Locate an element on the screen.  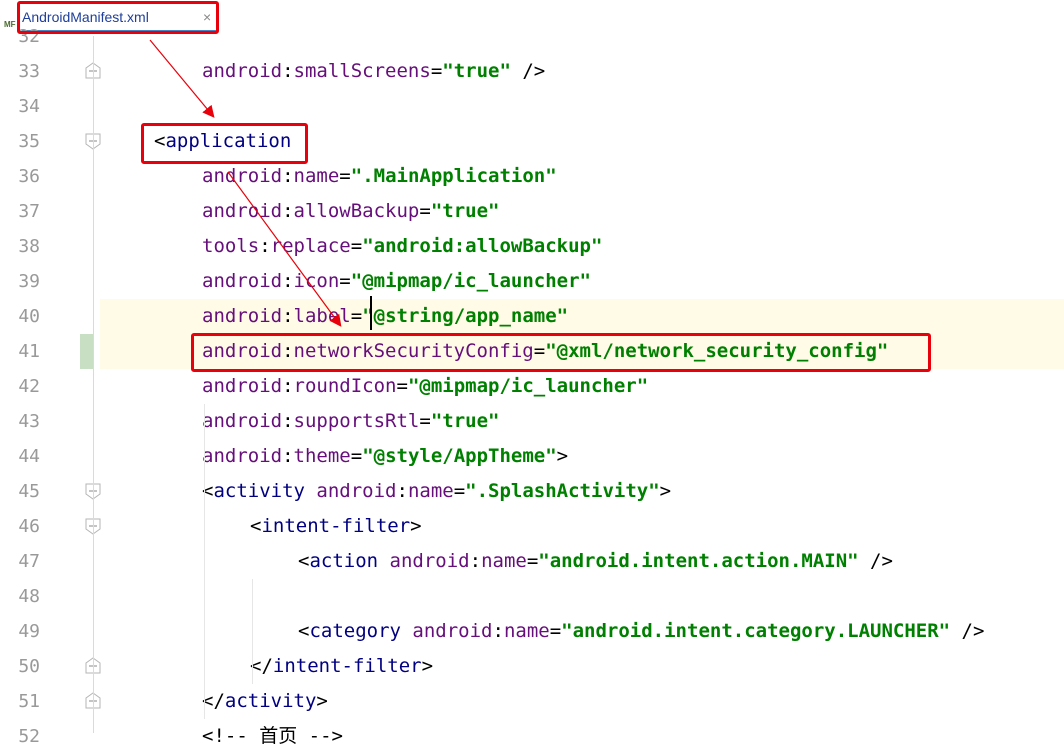
annotation-arrows is located at coordinates (245, 183).